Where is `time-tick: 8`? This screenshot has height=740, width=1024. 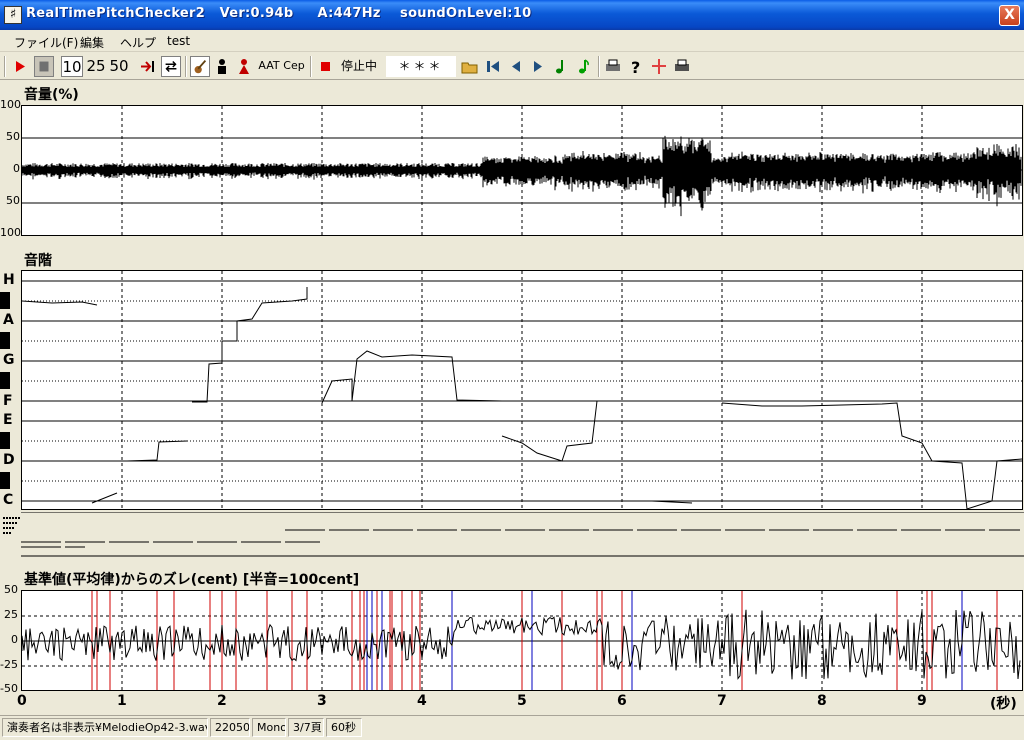 time-tick: 8 is located at coordinates (822, 701).